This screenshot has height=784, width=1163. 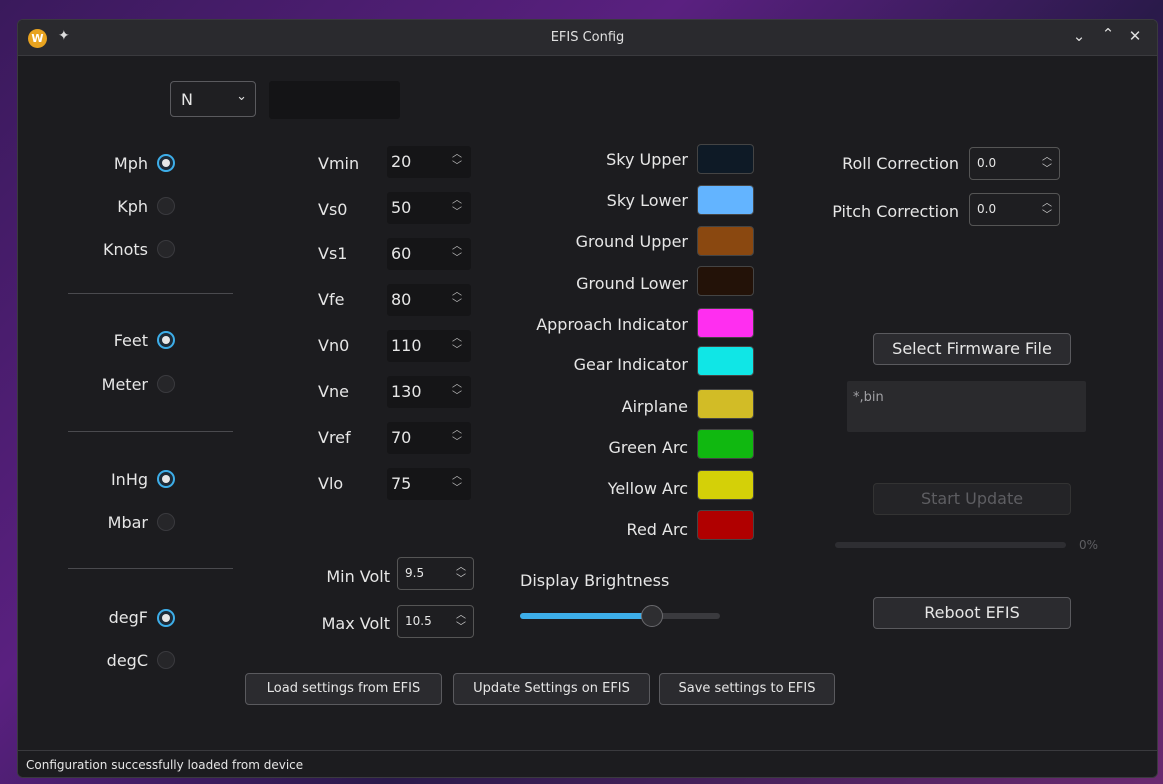 I want to click on min-volt-spinbox: 9.5 ︿ ﹀, so click(x=435, y=573).